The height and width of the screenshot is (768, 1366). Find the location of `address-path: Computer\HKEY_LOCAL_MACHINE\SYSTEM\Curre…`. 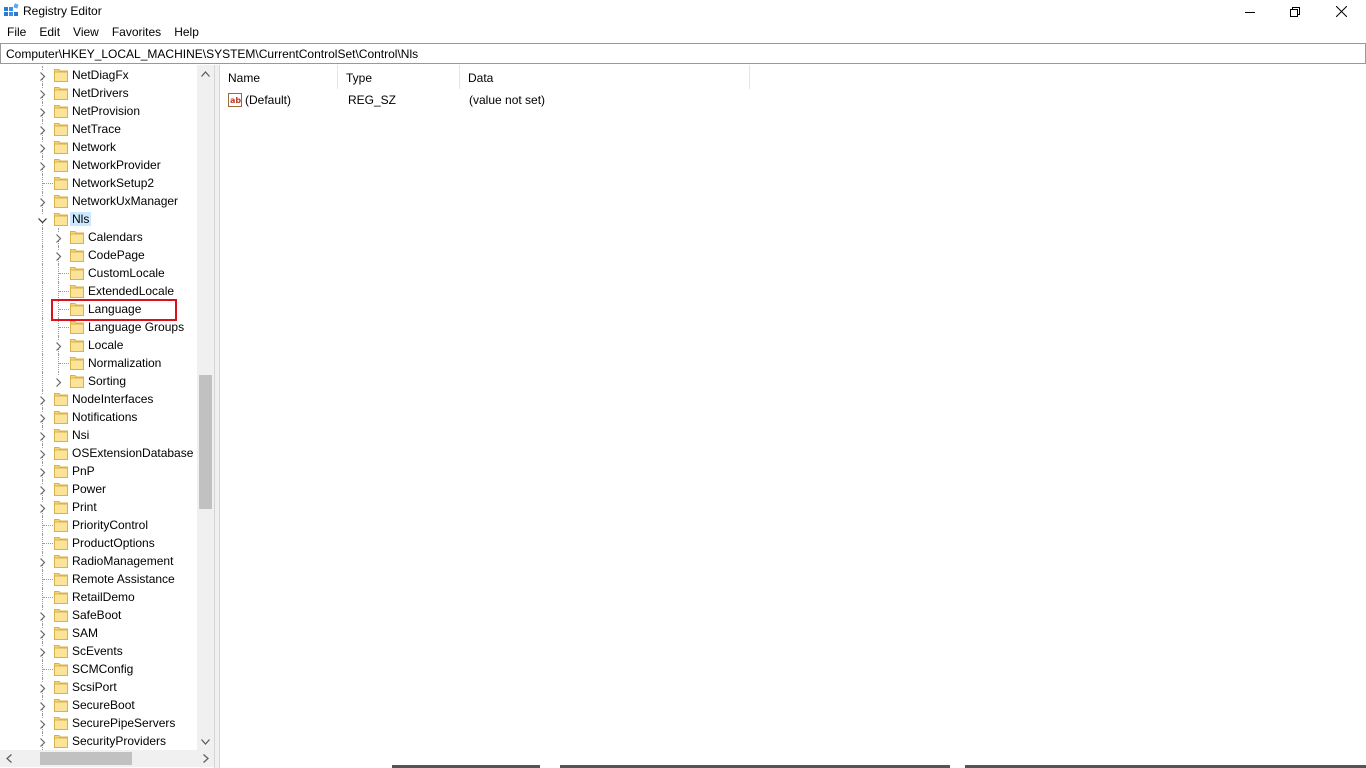

address-path: Computer\HKEY_LOCAL_MACHINE\SYSTEM\Curre… is located at coordinates (212, 54).